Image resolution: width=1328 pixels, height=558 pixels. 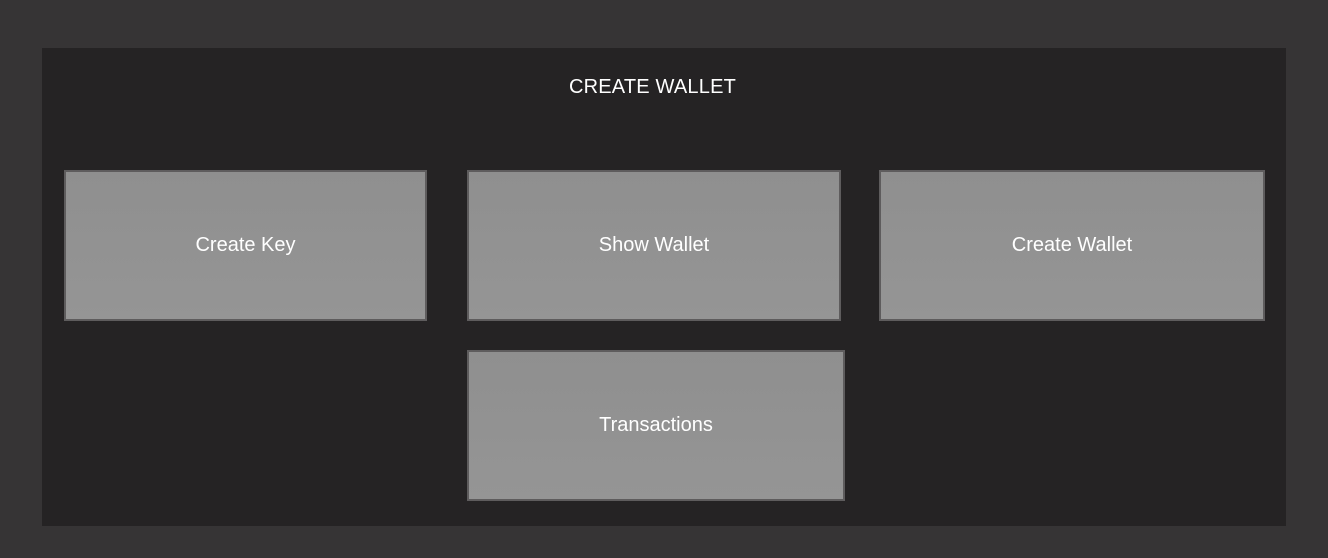 I want to click on page-title: CREATE WALLET, so click(x=652, y=87).